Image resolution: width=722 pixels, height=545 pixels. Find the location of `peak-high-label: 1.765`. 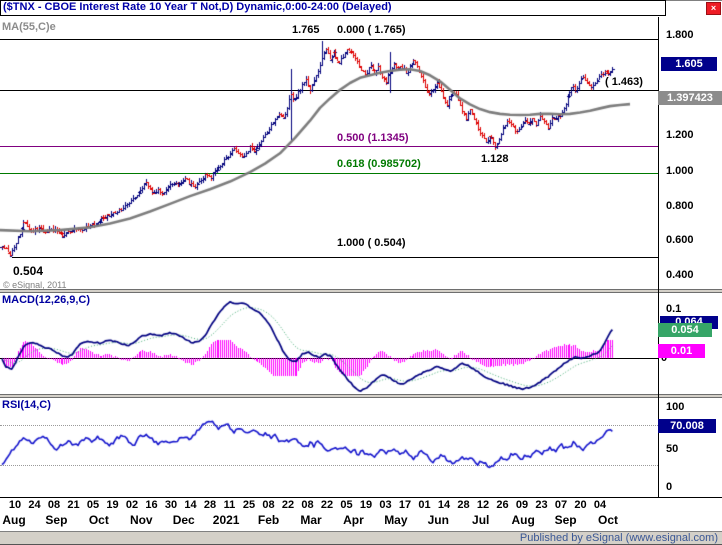

peak-high-label: 1.765 is located at coordinates (306, 30).